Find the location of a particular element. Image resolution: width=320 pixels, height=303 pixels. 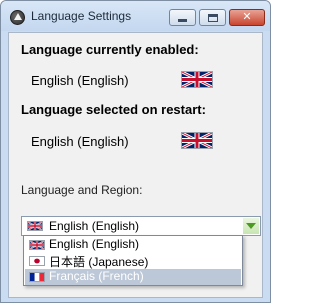

dropdown-option-french: Français (French) is located at coordinates (133, 277).